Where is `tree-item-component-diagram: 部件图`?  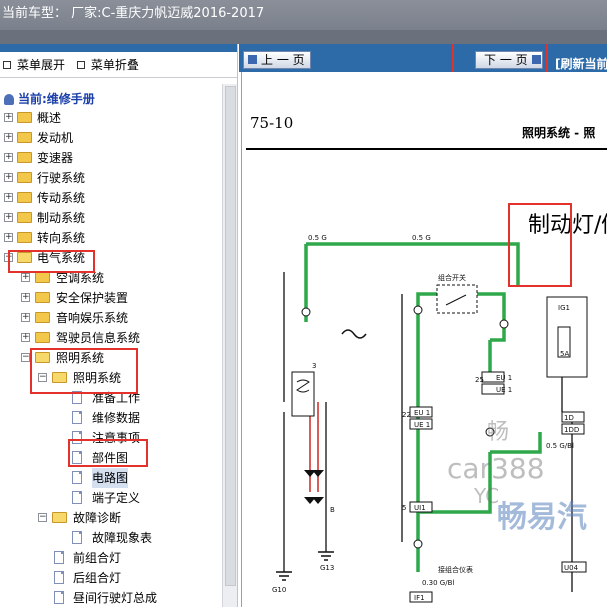 tree-item-component-diagram: 部件图 is located at coordinates (111, 458).